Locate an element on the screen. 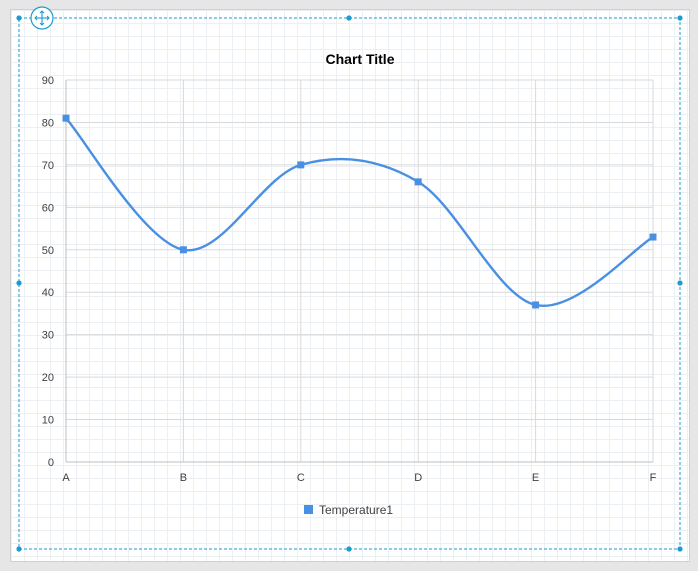  y-tick-label: 40 is located at coordinates (48, 293).